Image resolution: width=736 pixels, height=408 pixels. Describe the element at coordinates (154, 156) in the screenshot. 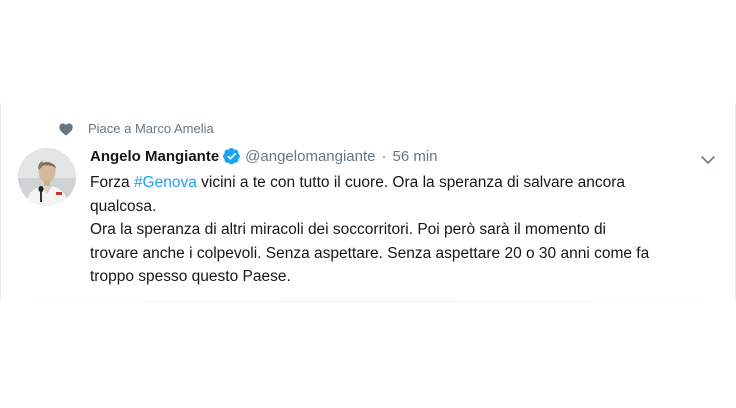

I see `author-name: Angelo Mangiante` at that location.